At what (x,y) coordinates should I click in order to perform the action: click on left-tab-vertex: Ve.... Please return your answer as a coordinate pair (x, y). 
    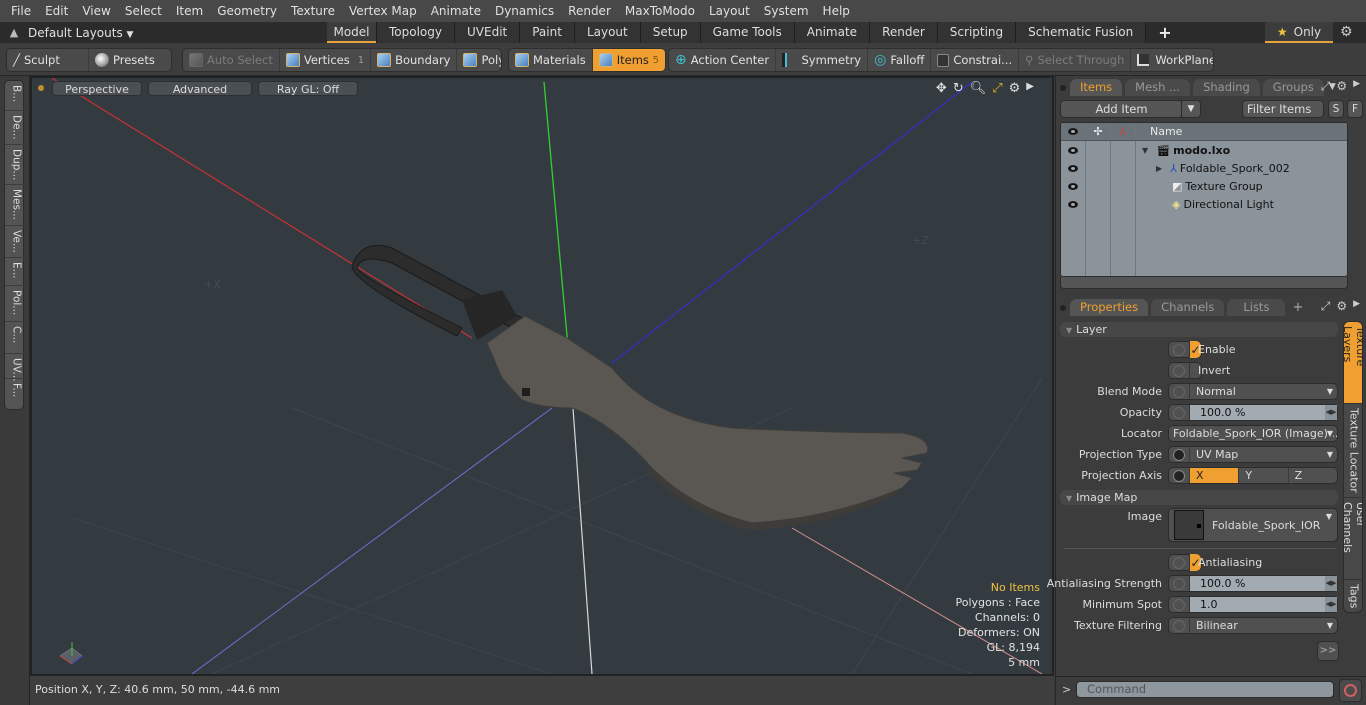
    Looking at the image, I should click on (15, 242).